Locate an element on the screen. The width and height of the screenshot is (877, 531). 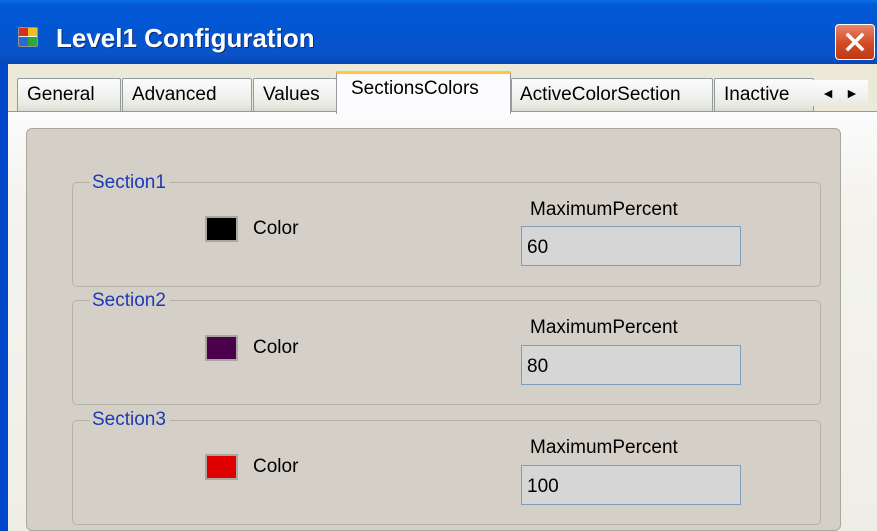
tab-general: General is located at coordinates (69, 94).